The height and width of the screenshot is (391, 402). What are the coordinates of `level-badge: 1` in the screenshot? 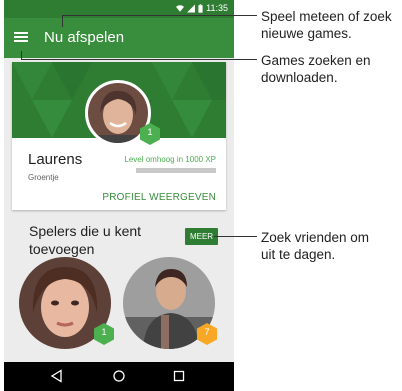 It's located at (150, 134).